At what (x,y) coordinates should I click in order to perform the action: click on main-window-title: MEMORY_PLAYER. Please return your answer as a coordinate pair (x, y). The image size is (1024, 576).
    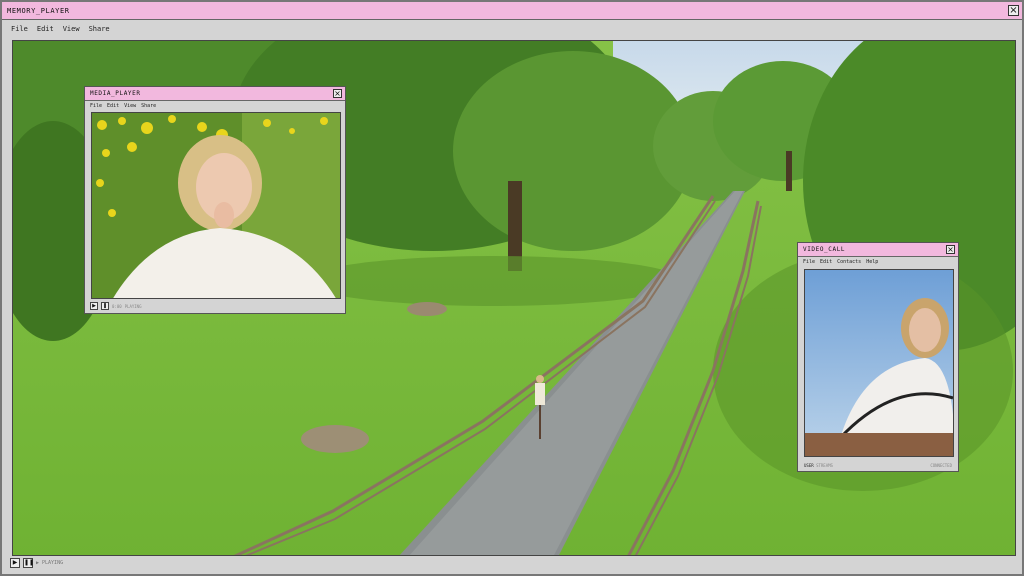
    Looking at the image, I should click on (38, 10).